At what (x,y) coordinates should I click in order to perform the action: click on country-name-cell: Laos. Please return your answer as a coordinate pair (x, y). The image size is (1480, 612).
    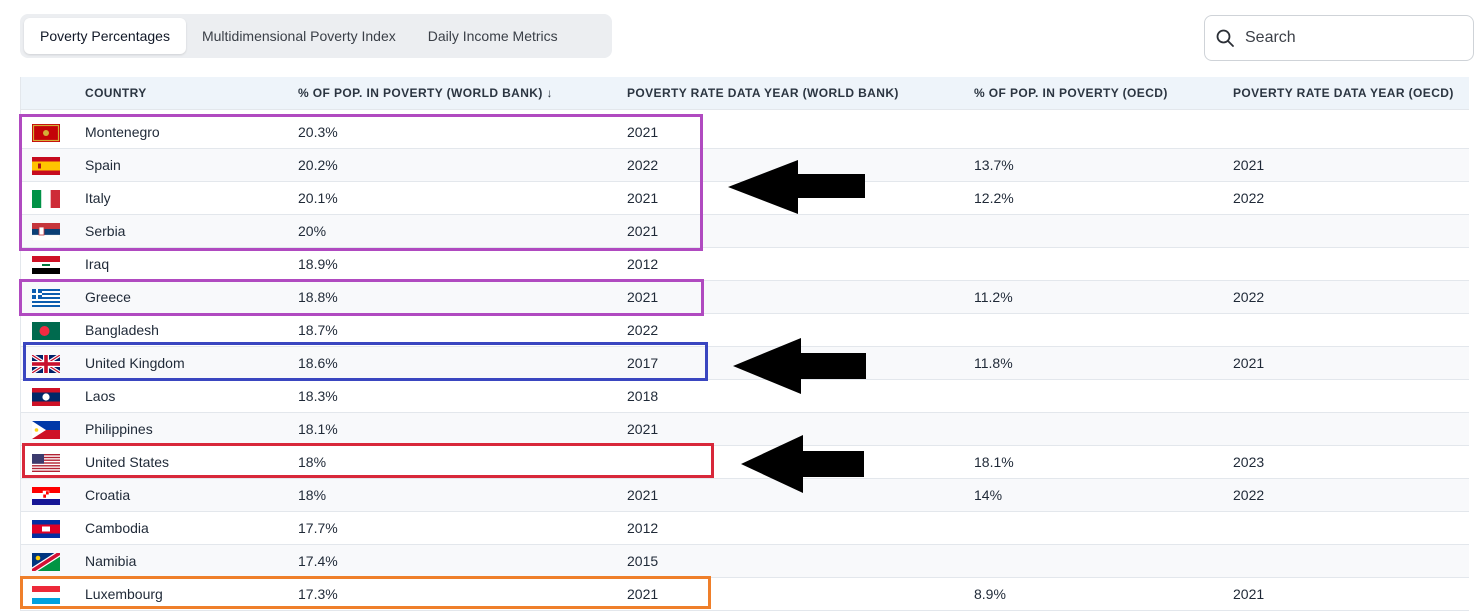
    Looking at the image, I should click on (100, 396).